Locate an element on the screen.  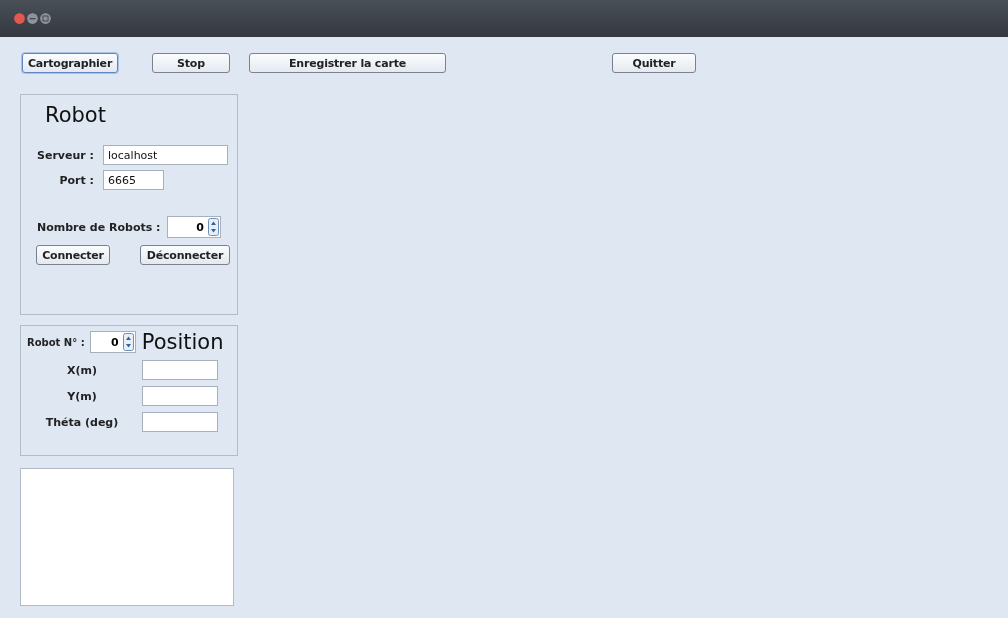
toolbar-button: Quitter is located at coordinates (654, 63).